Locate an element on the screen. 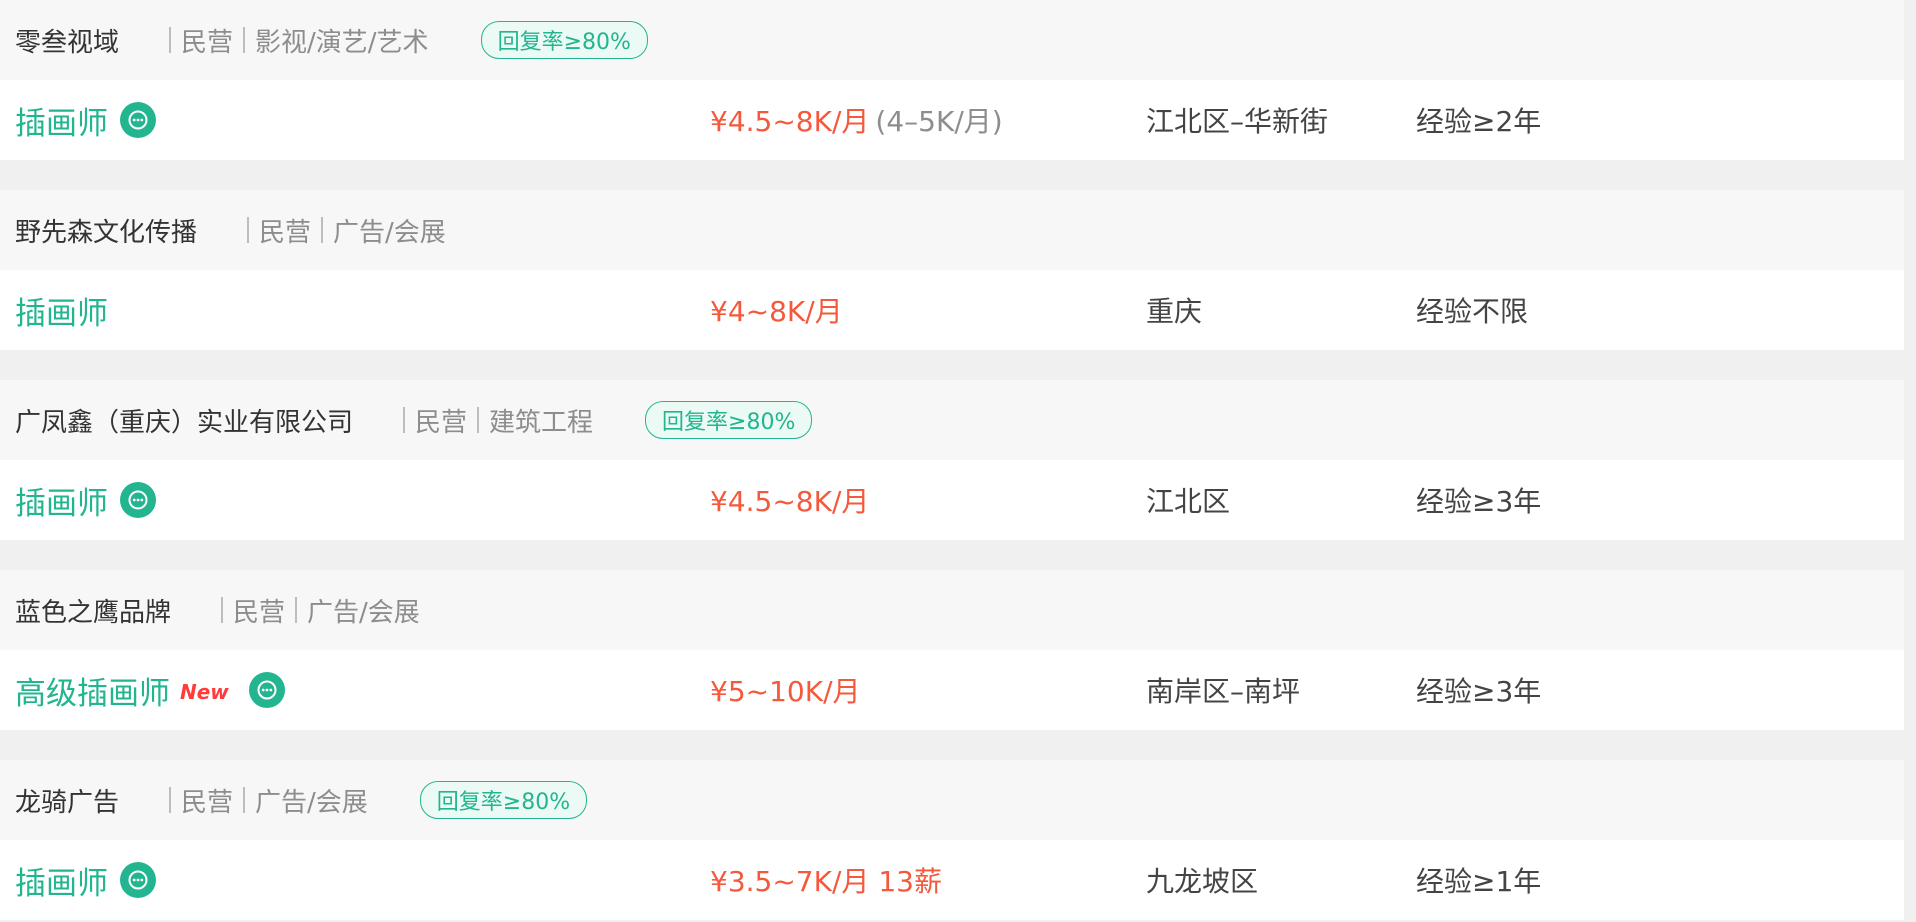 This screenshot has width=1916, height=922. company-header: 龙骑广告 民营 广告/会展 回复率≥80% is located at coordinates (952, 800).